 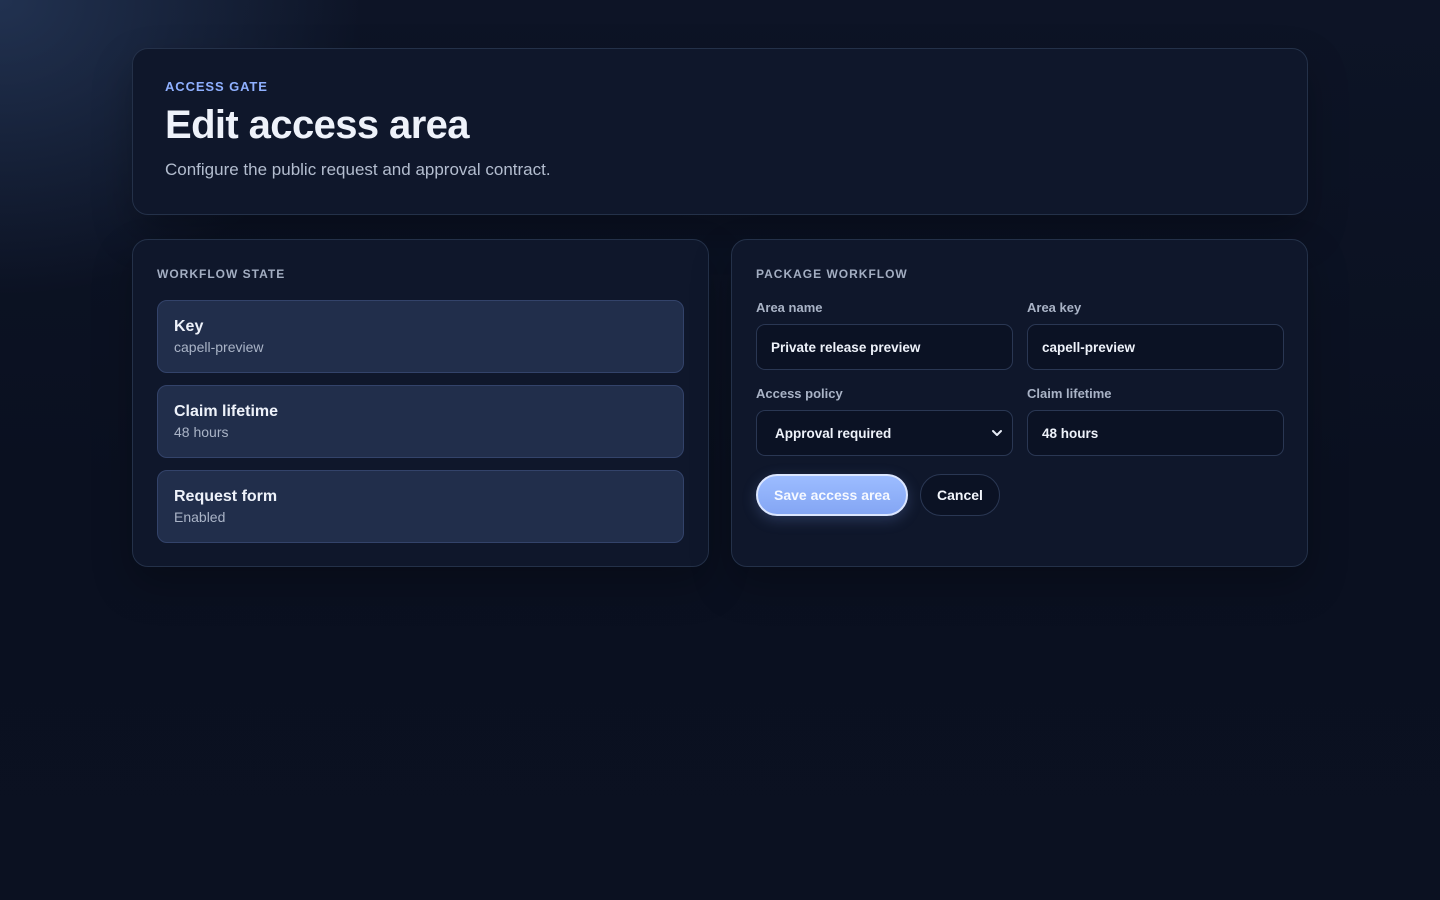 What do you see at coordinates (799, 393) in the screenshot?
I see `access-policy-label: Access policy` at bounding box center [799, 393].